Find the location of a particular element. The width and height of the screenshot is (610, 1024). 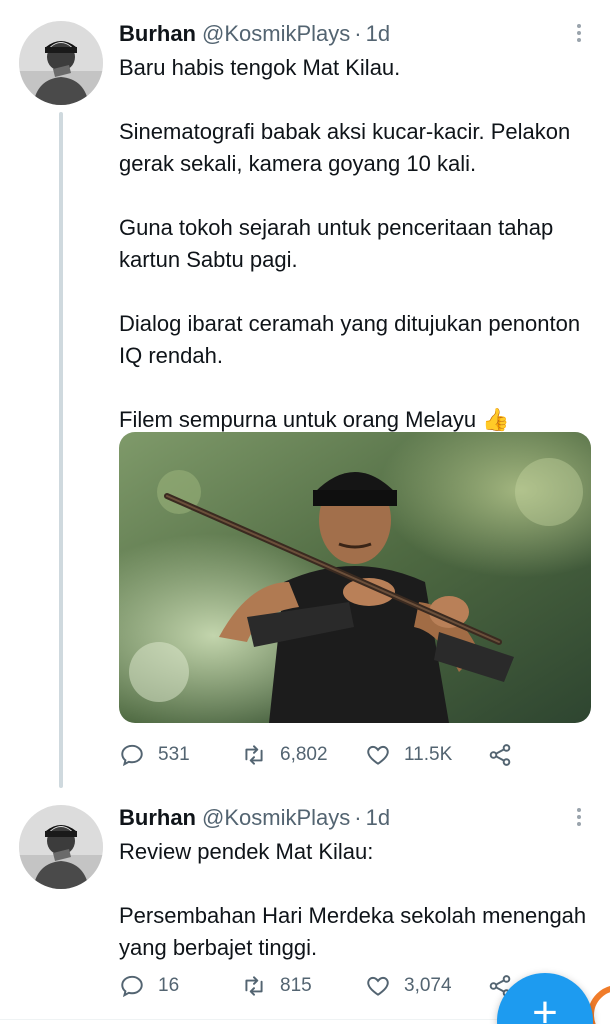

tweet-paragraph: Review pendek Mat Kilau: is located at coordinates (246, 851).